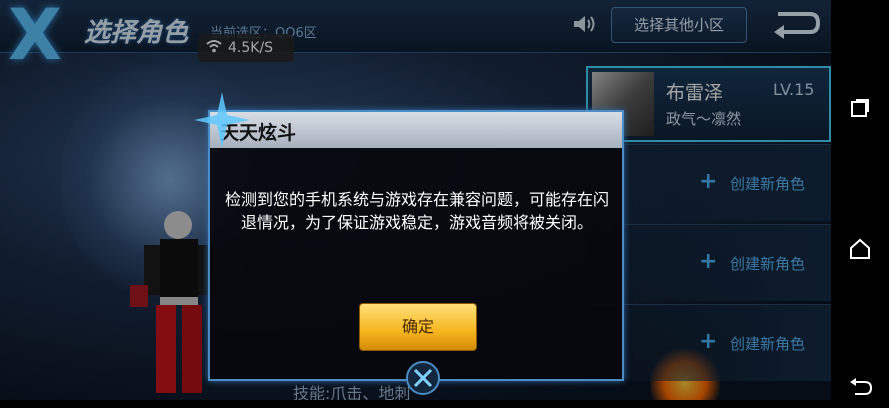  Describe the element at coordinates (860, 388) in the screenshot. I see `back-icon` at that location.